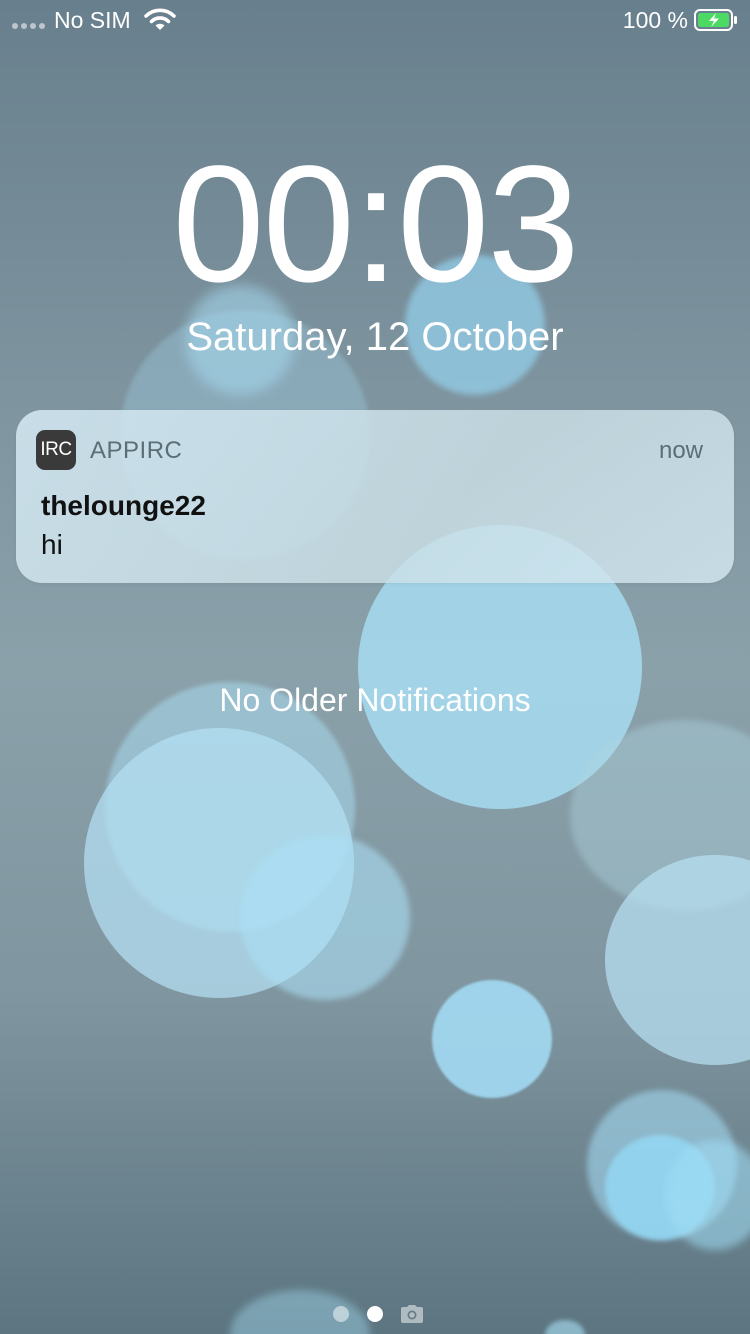  Describe the element at coordinates (412, 1316) in the screenshot. I see `camera-icon` at that location.